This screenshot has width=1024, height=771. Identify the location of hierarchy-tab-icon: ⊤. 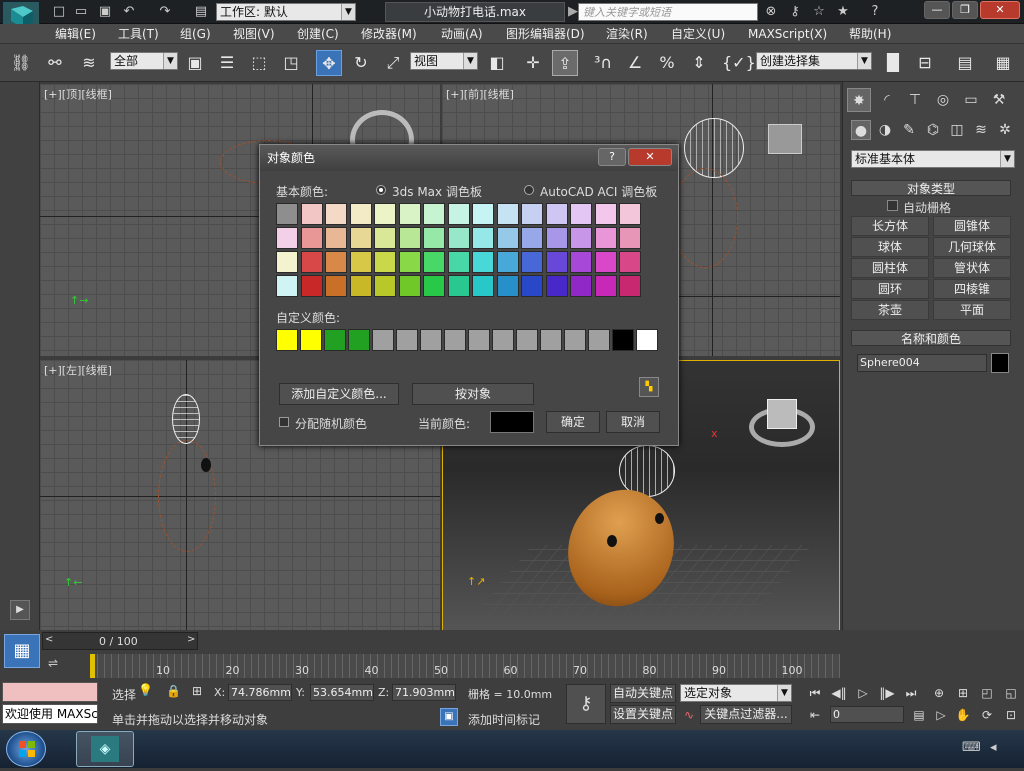
(915, 100).